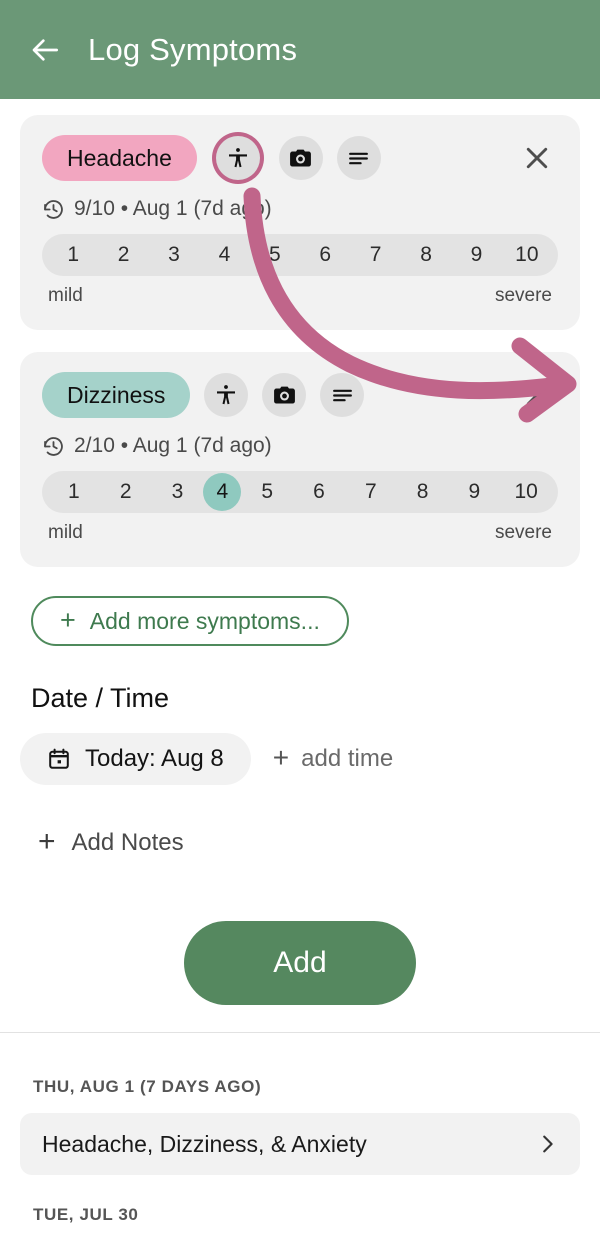 The width and height of the screenshot is (600, 1235). I want to click on add-time-label: add time, so click(347, 758).